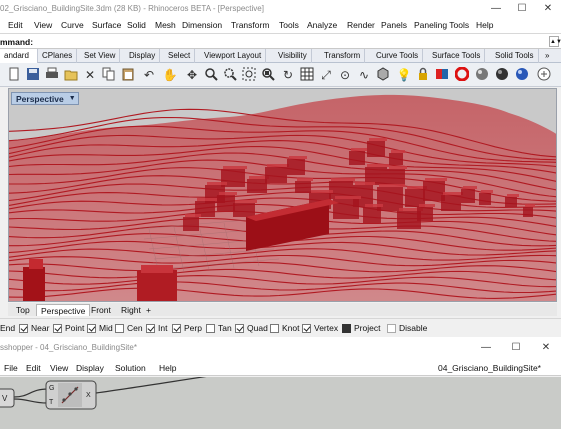  What do you see at coordinates (546, 348) in the screenshot?
I see `gh-close-button: ✕` at bounding box center [546, 348].